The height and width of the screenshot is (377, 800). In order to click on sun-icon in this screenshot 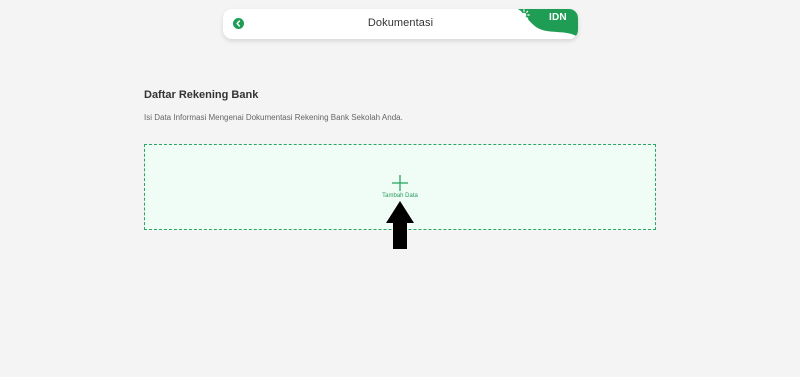, I will do `click(524, 15)`.